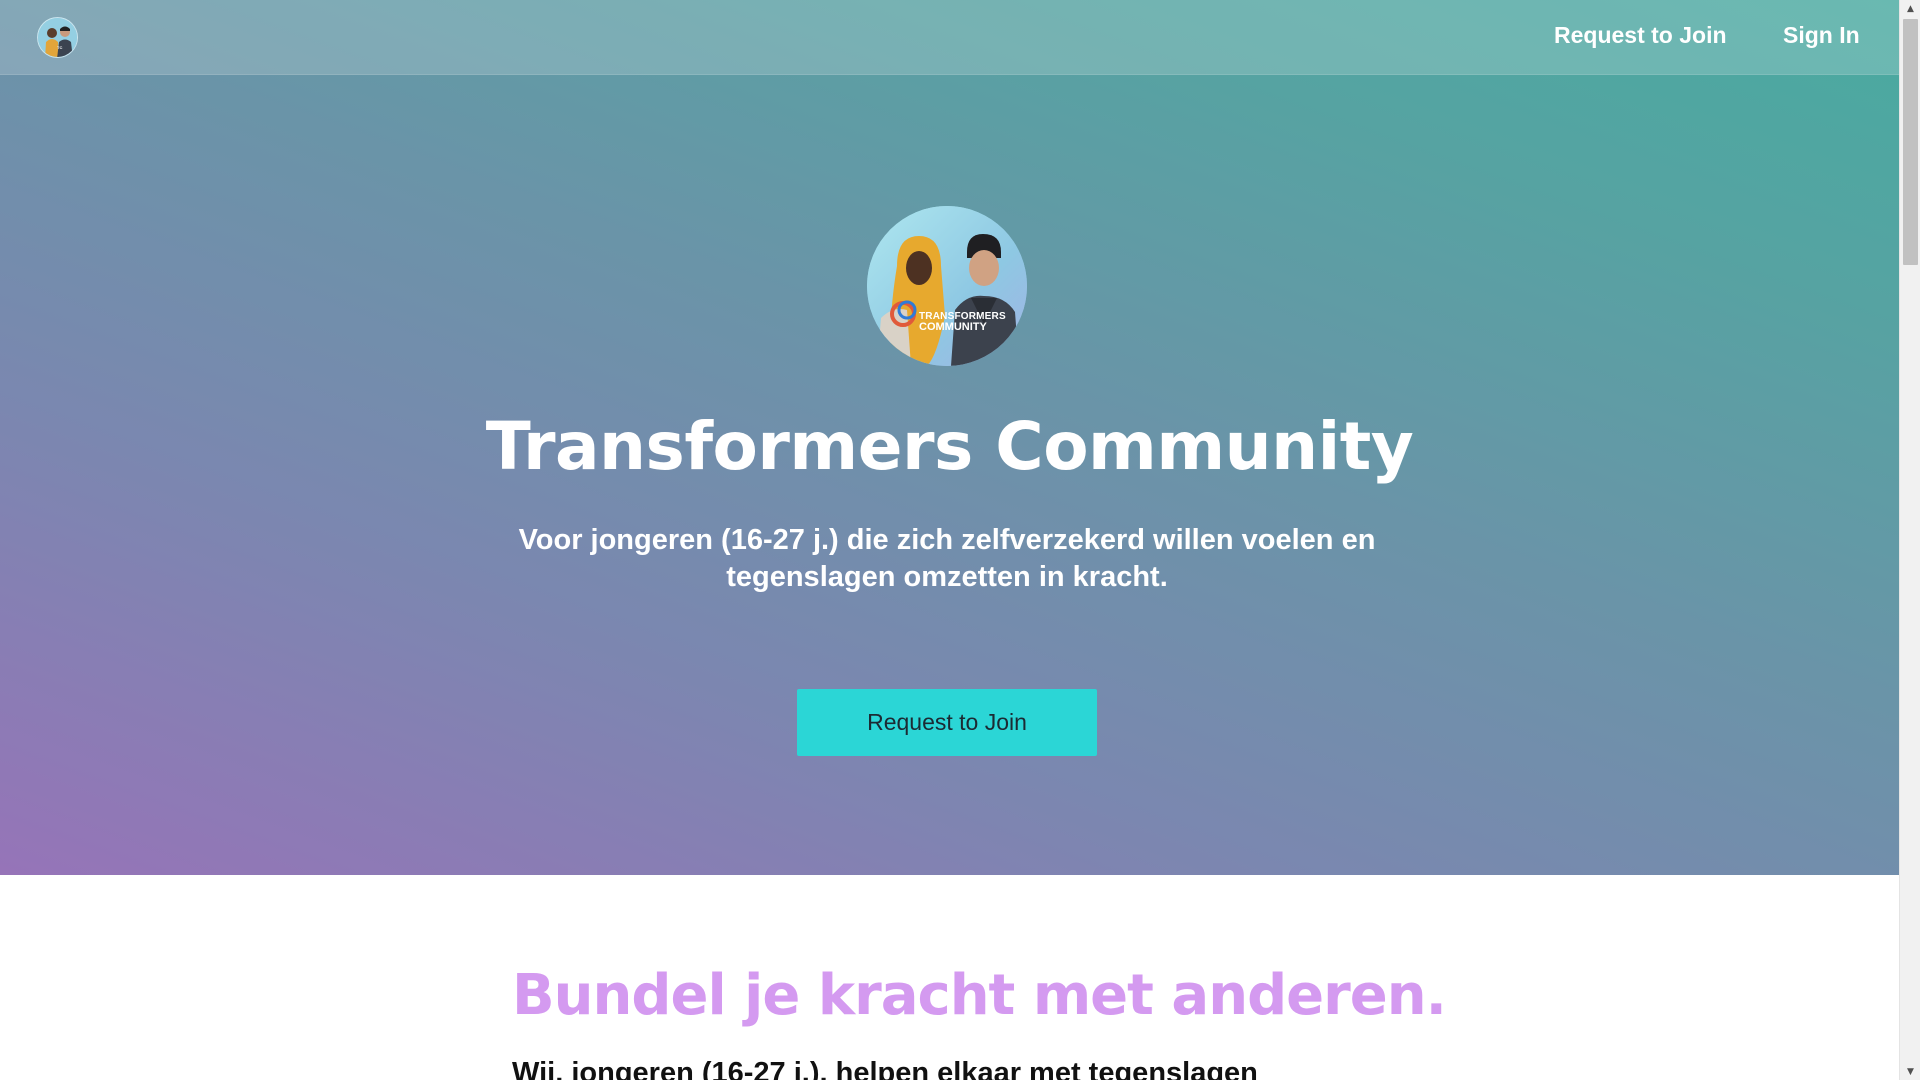 This screenshot has width=1920, height=1080. Describe the element at coordinates (979, 995) in the screenshot. I see `section-heading: Bundel je kracht met anderen.` at that location.